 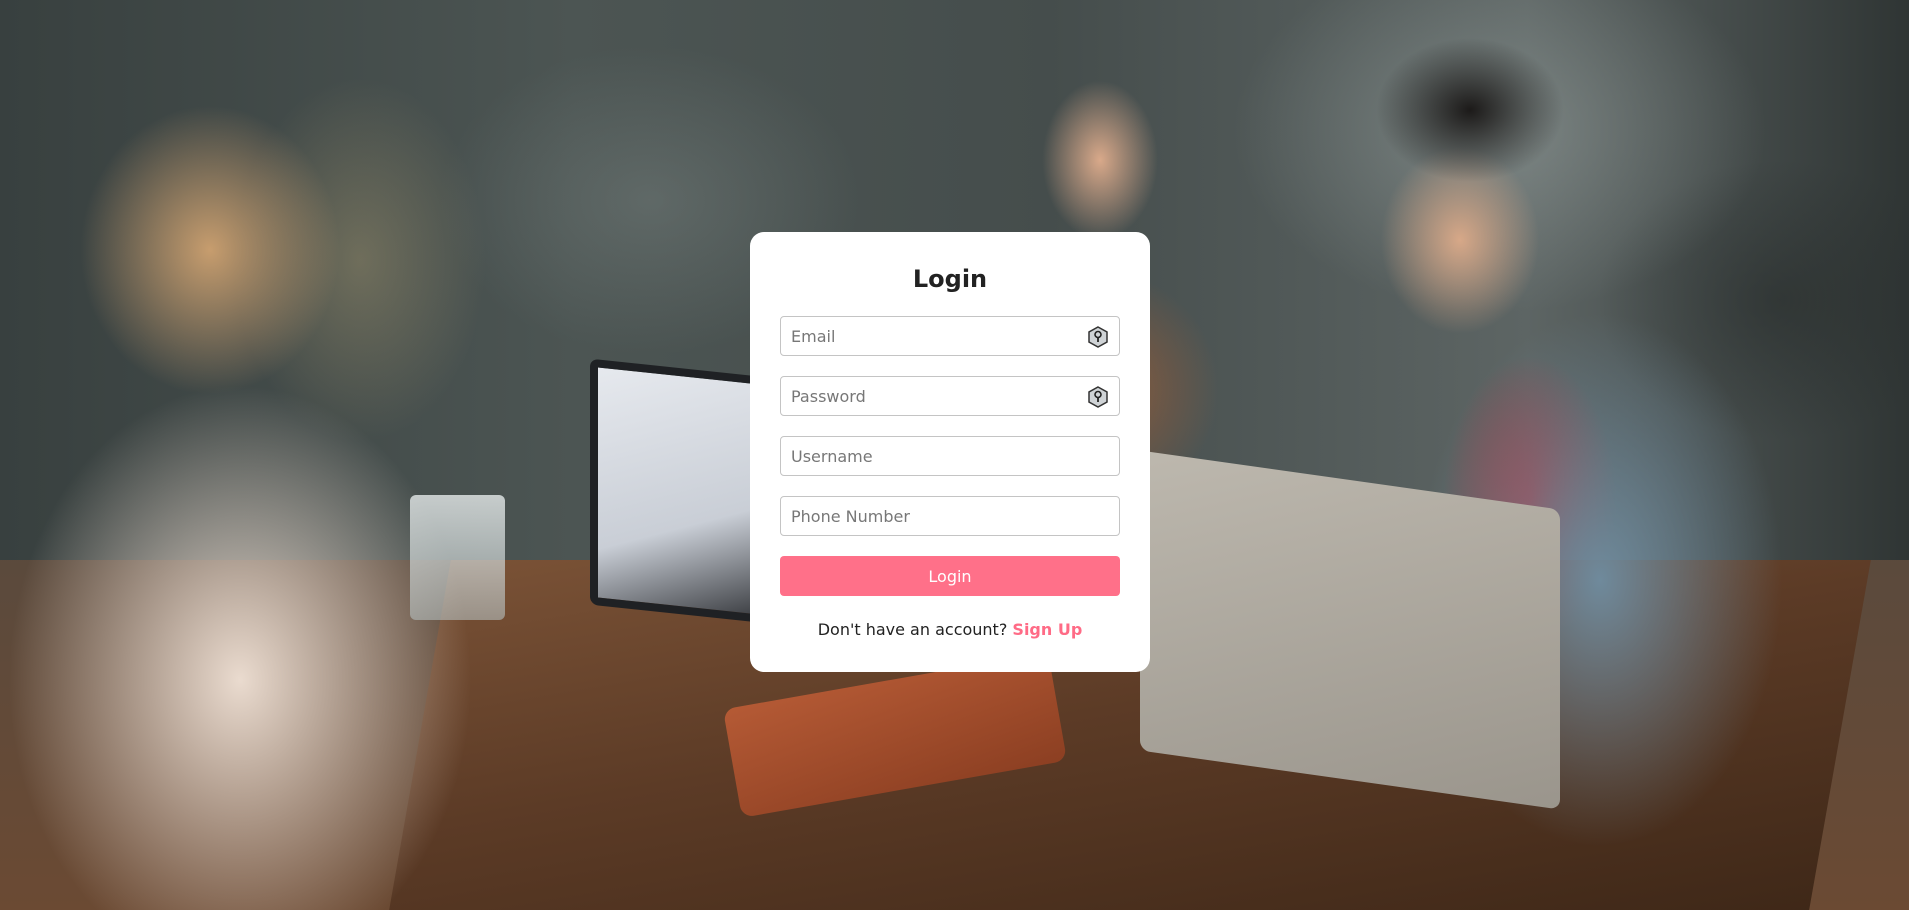 I want to click on phone-number-field, so click(x=950, y=516).